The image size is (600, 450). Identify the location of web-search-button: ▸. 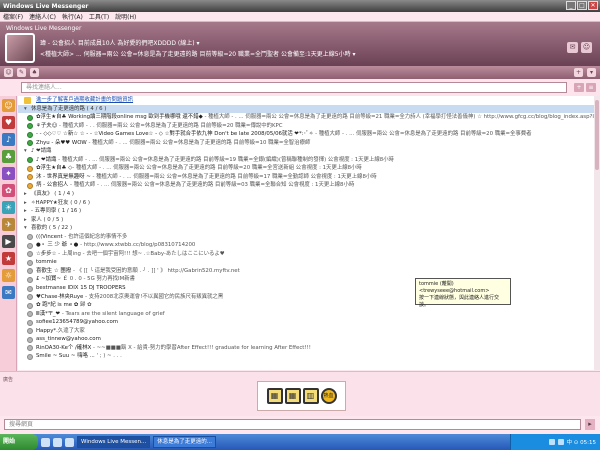
(590, 424).